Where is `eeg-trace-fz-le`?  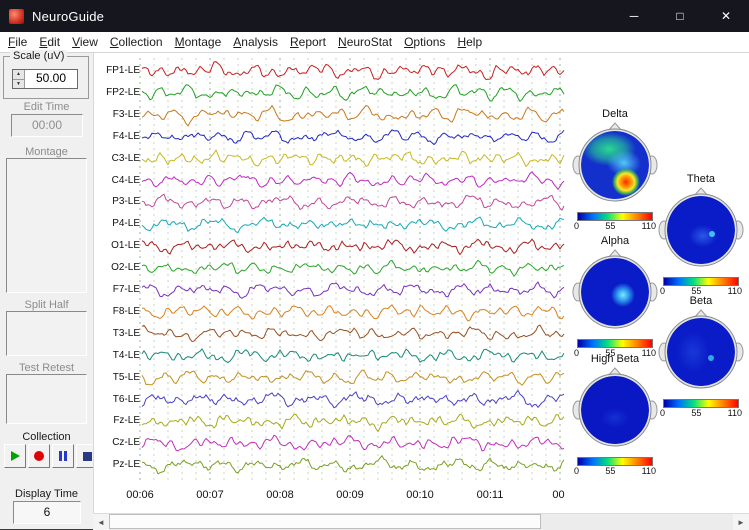 eeg-trace-fz-le is located at coordinates (353, 423).